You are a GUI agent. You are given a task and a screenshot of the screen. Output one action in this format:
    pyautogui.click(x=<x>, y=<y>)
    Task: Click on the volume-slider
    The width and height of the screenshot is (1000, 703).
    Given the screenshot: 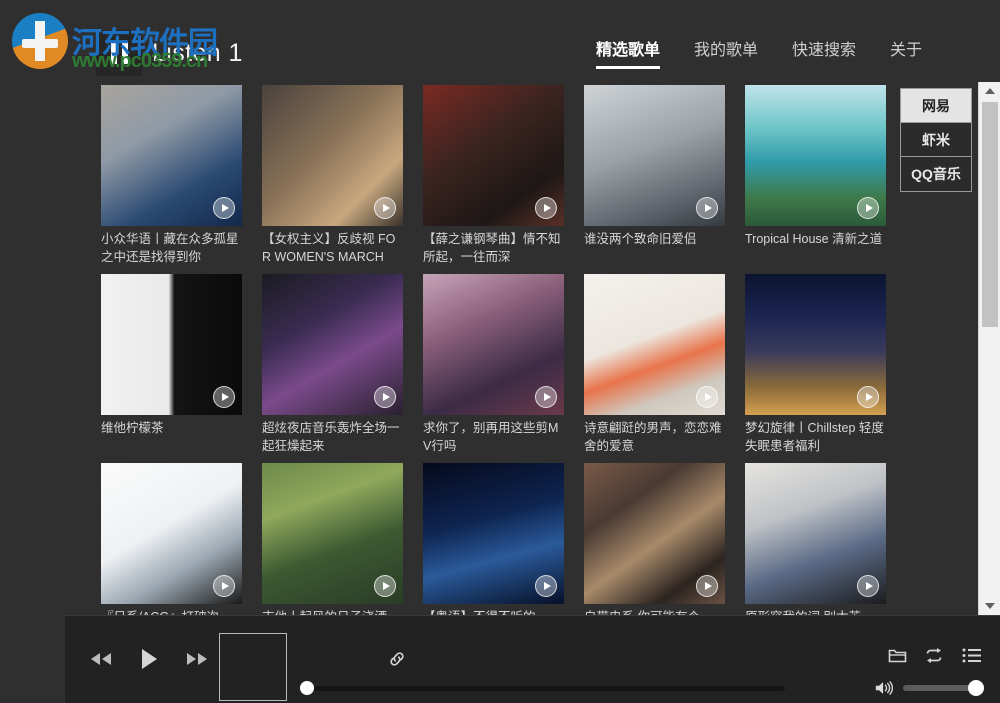 What is the action you would take?
    pyautogui.click(x=943, y=688)
    